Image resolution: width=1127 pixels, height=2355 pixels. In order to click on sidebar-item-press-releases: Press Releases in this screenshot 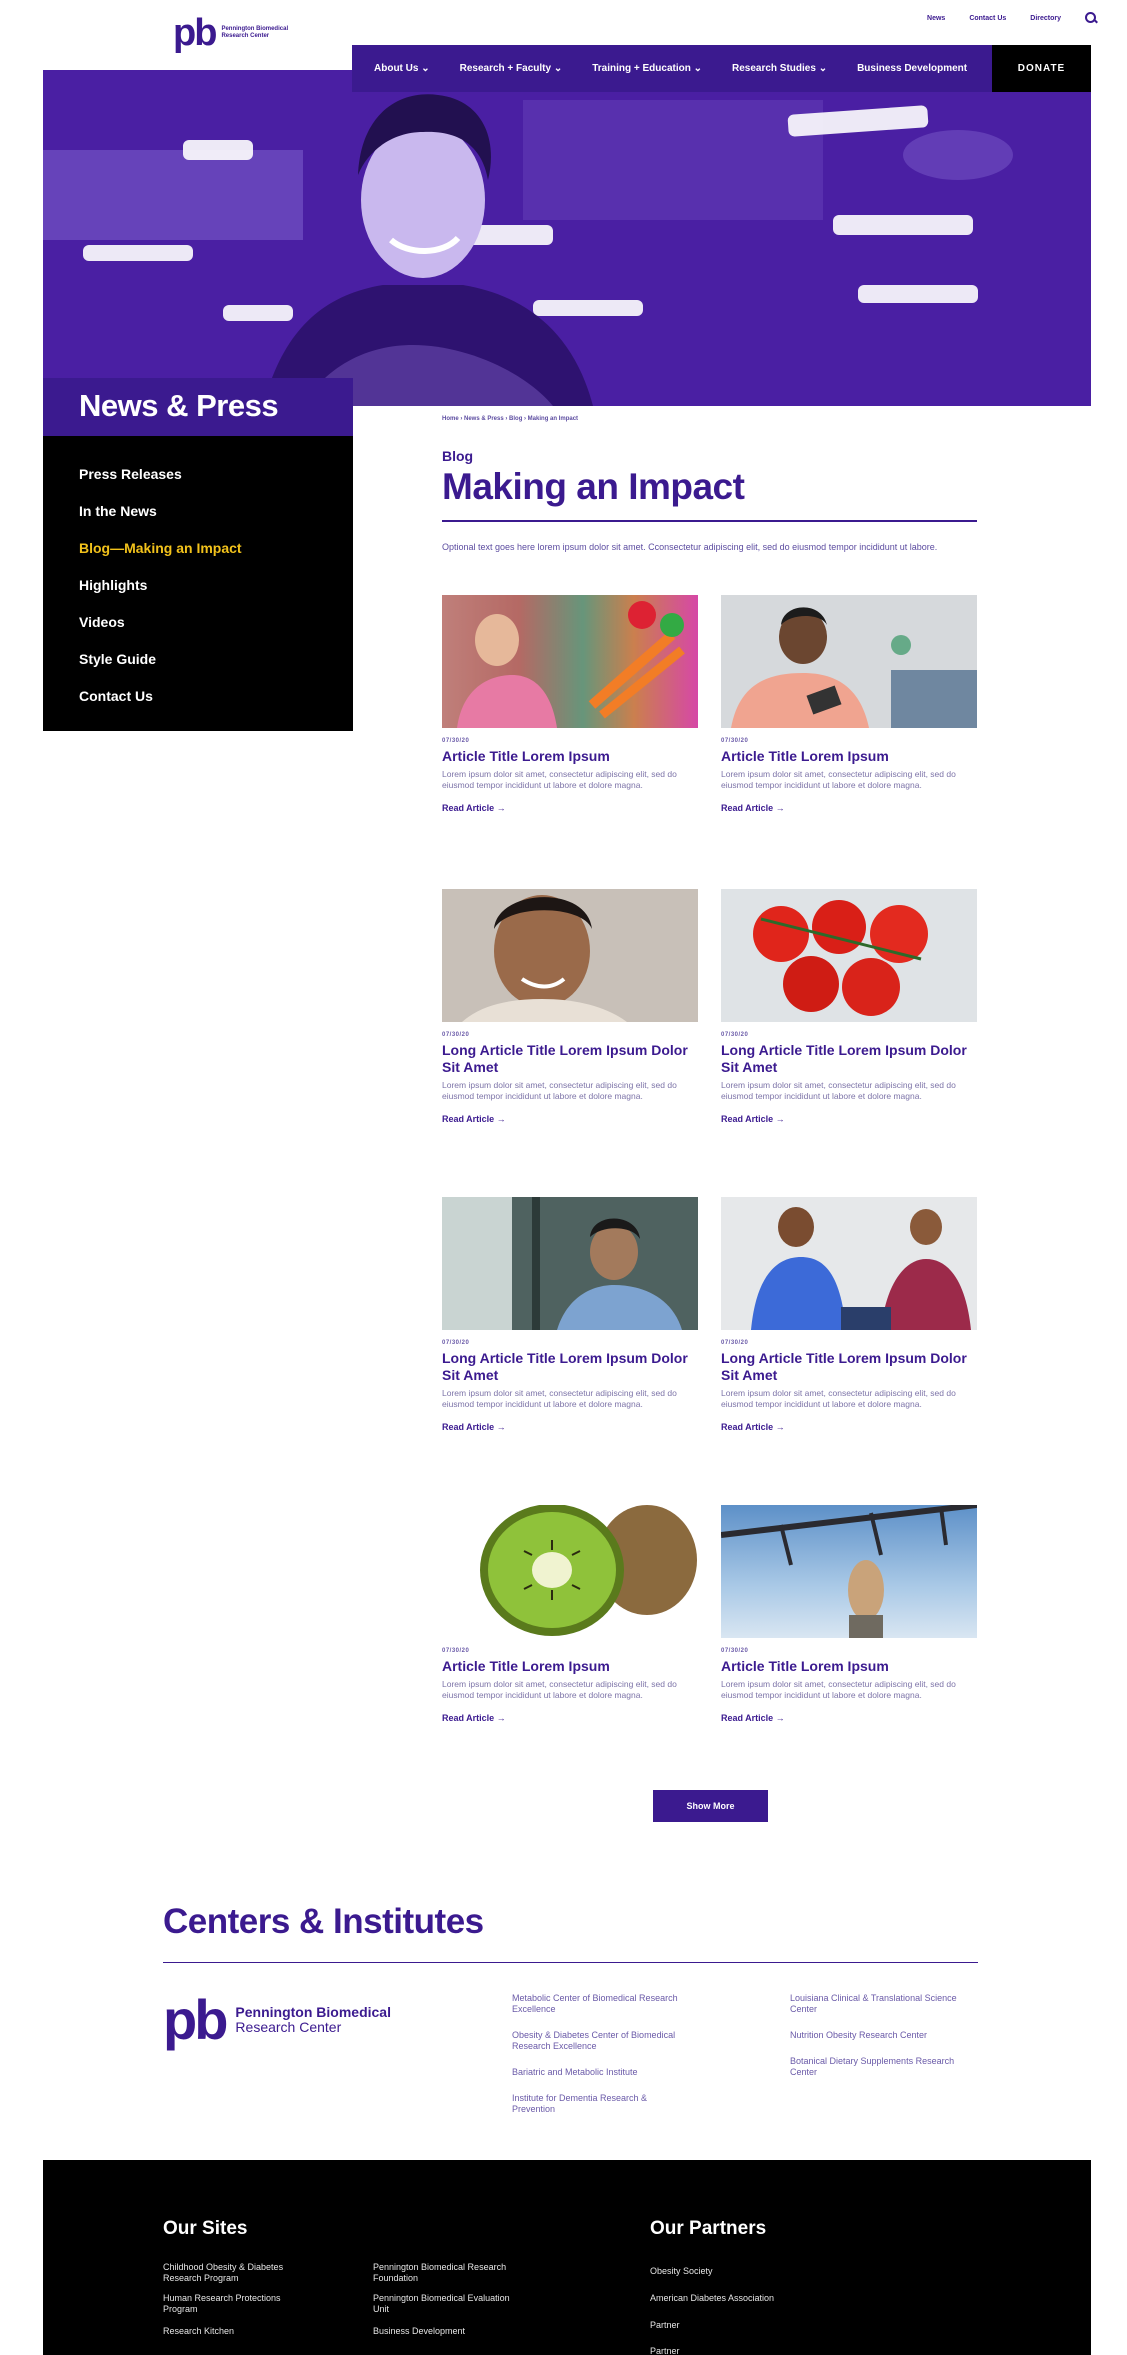, I will do `click(216, 482)`.